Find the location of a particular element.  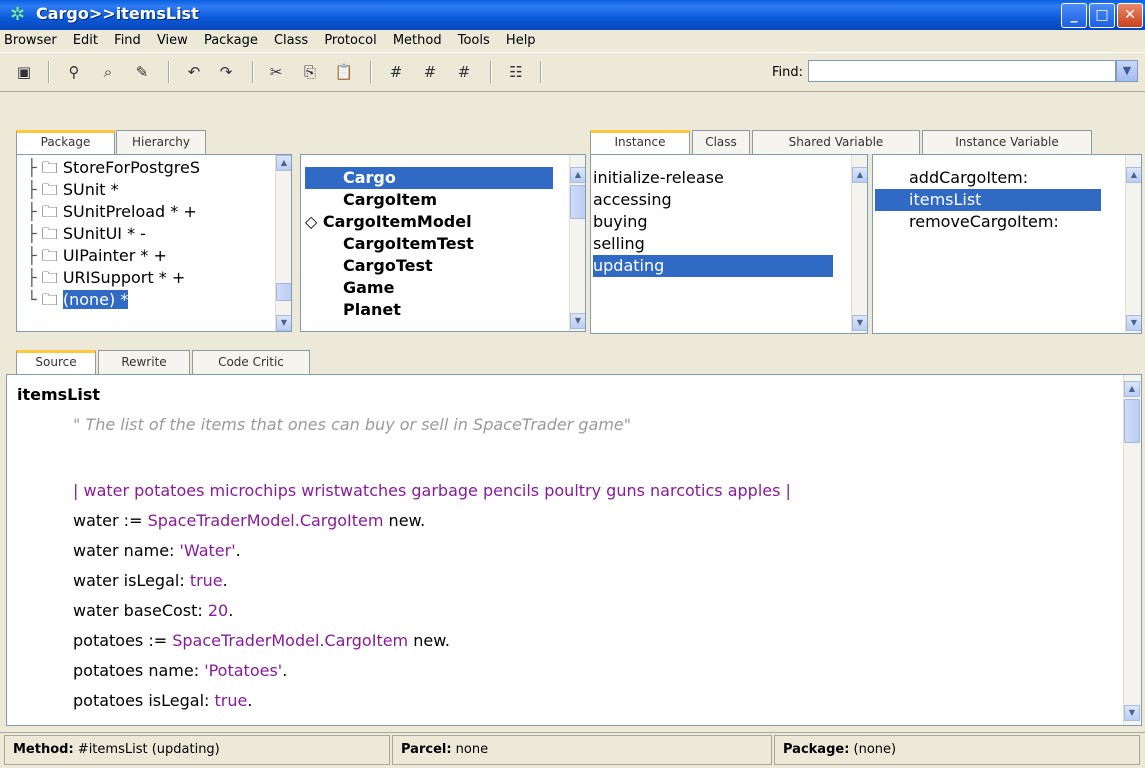

list-item: ├ 🗀 URISupport * + is located at coordinates (106, 278).